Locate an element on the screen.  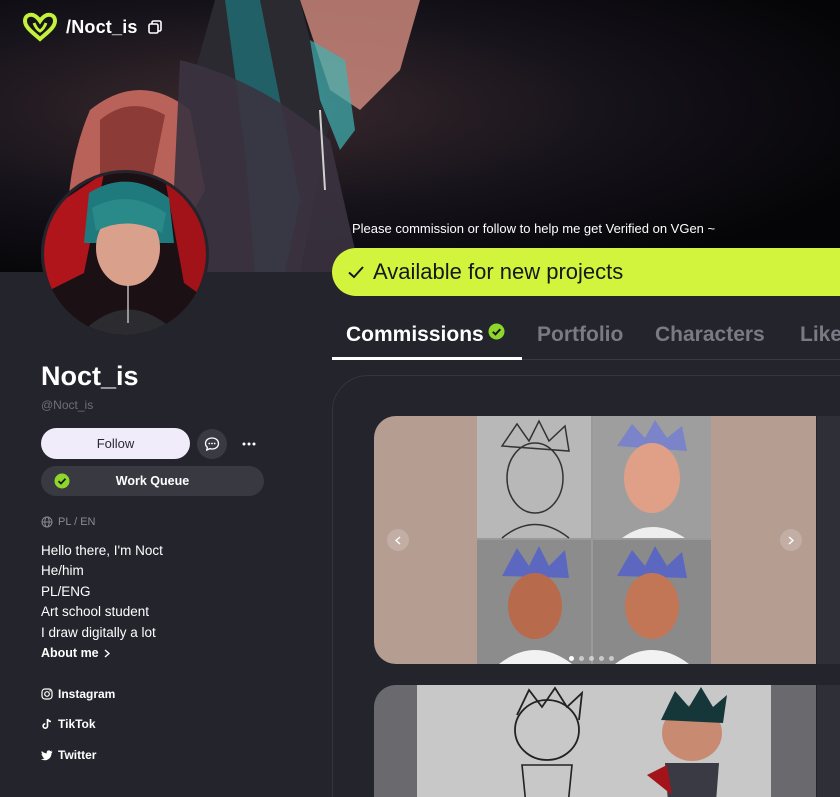
chevron-left-icon is located at coordinates (398, 540).